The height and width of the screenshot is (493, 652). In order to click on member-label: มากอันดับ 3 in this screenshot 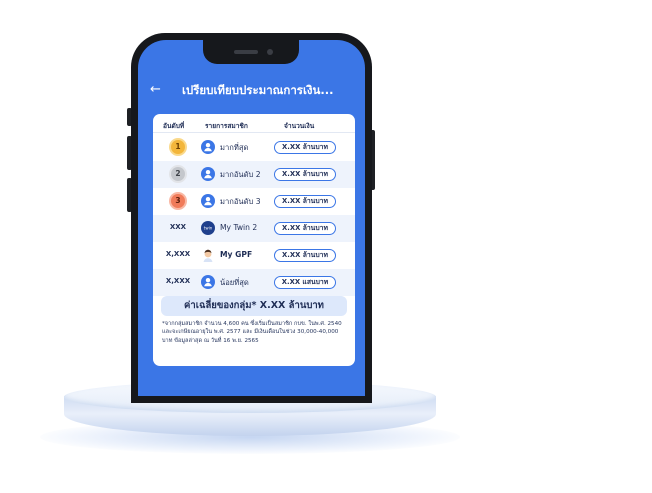, I will do `click(240, 201)`.